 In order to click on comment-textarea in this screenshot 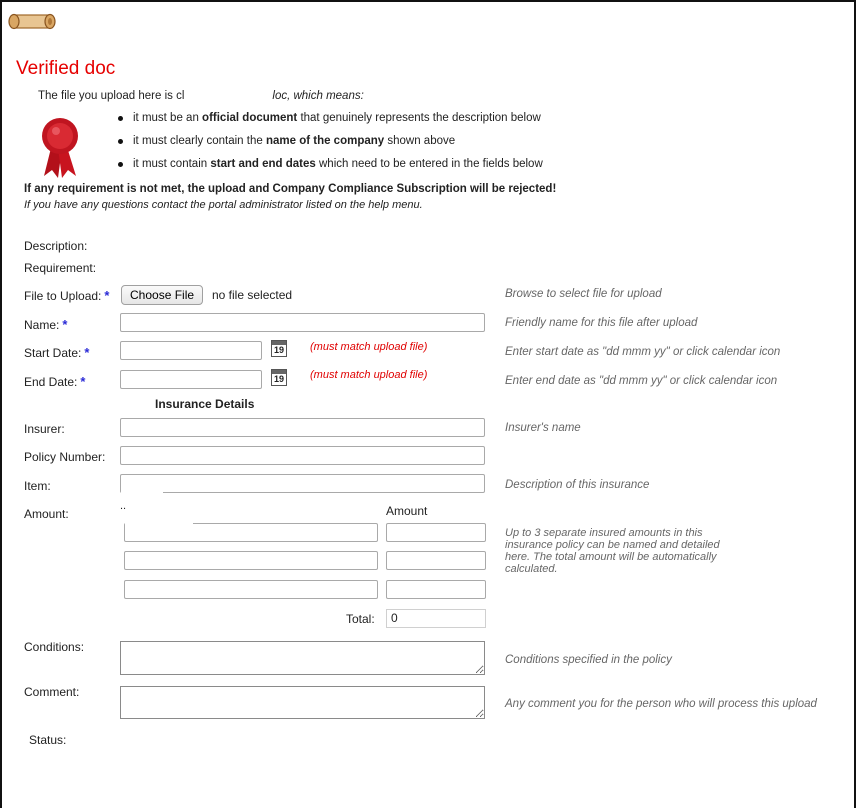, I will do `click(302, 702)`.